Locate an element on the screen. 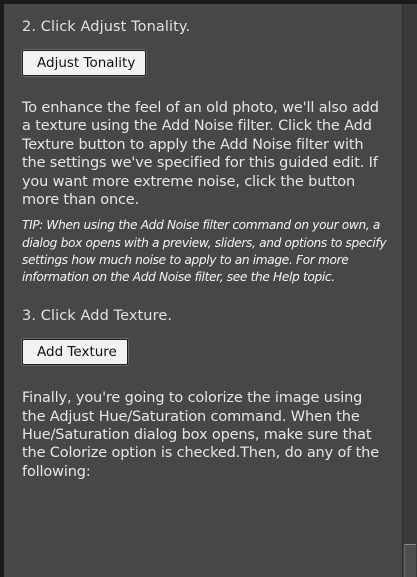  add-texture-button: Add Texture is located at coordinates (75, 352).